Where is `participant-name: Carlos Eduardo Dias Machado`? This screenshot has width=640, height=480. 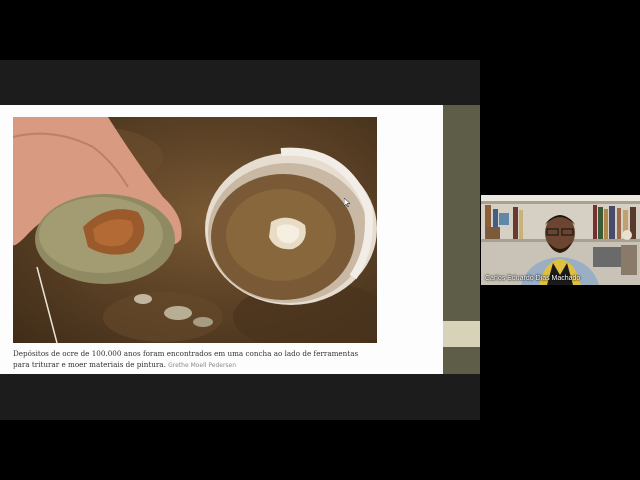
participant-name: Carlos Eduardo Dias Machado is located at coordinates (533, 278).